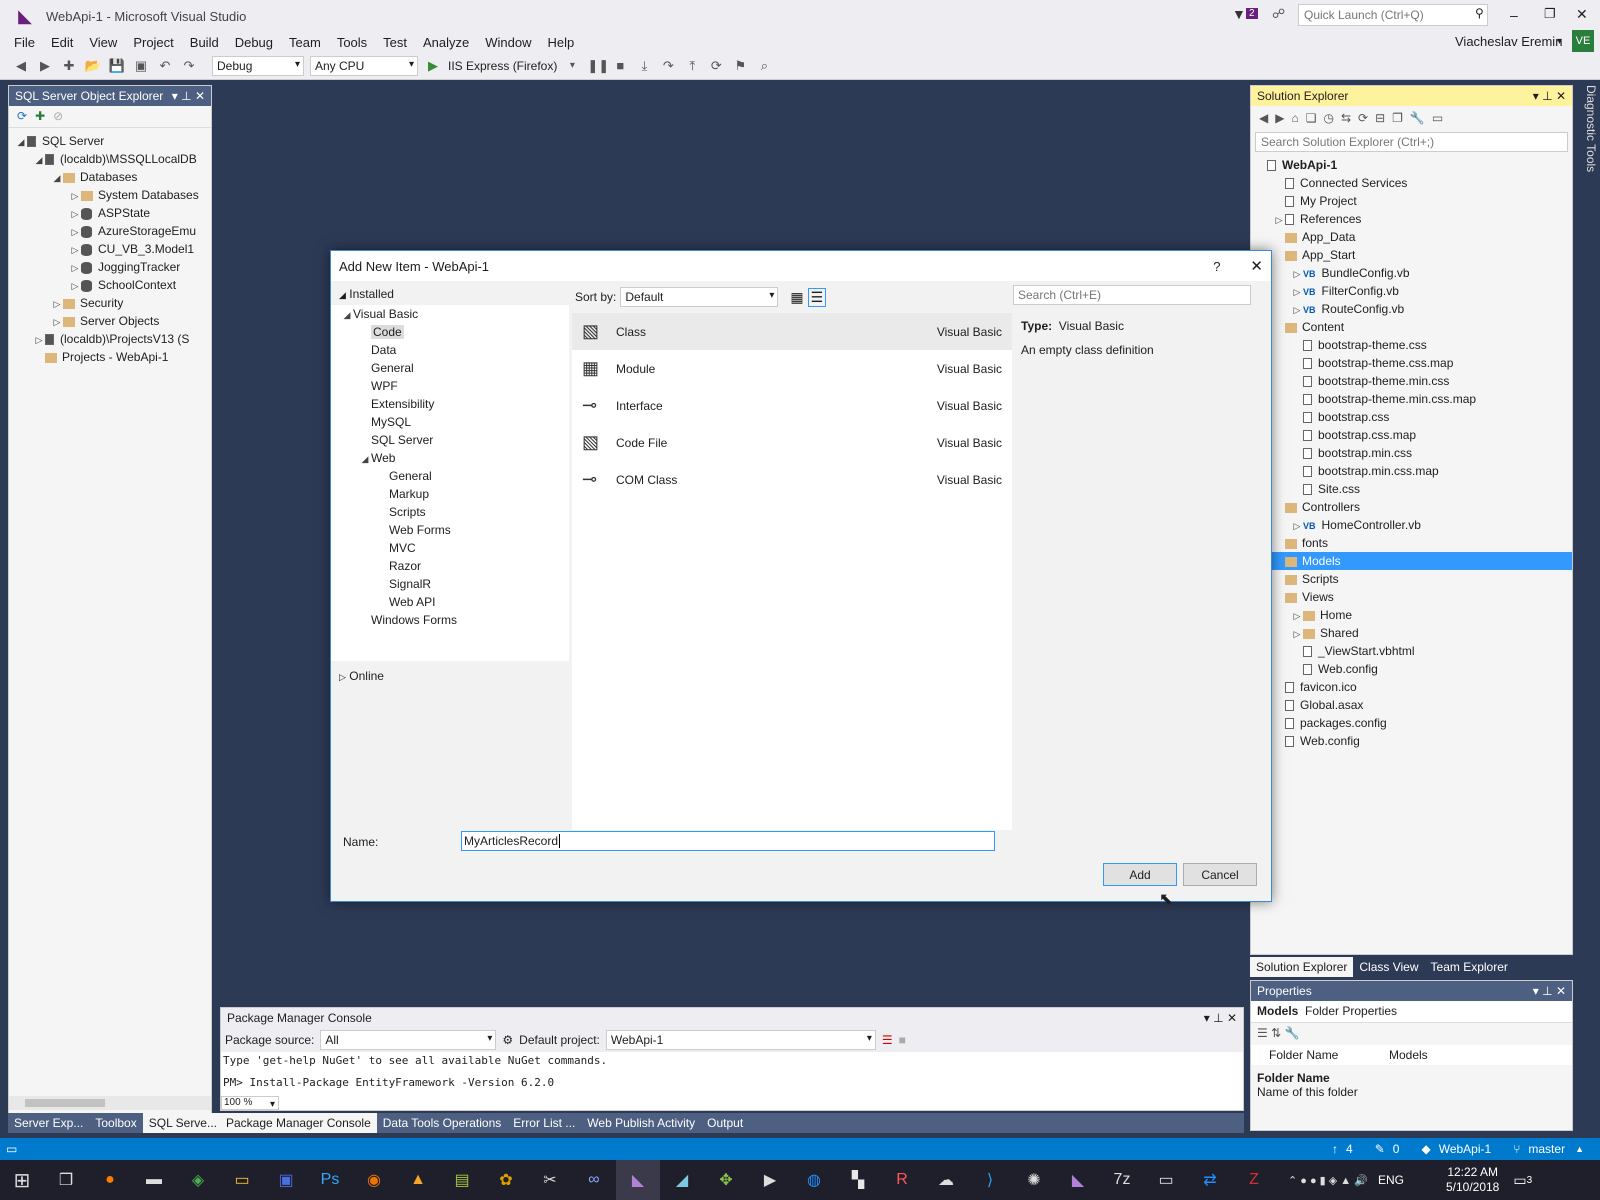 The width and height of the screenshot is (1600, 1200). What do you see at coordinates (1417, 119) in the screenshot?
I see `properties-icon: 🔧` at bounding box center [1417, 119].